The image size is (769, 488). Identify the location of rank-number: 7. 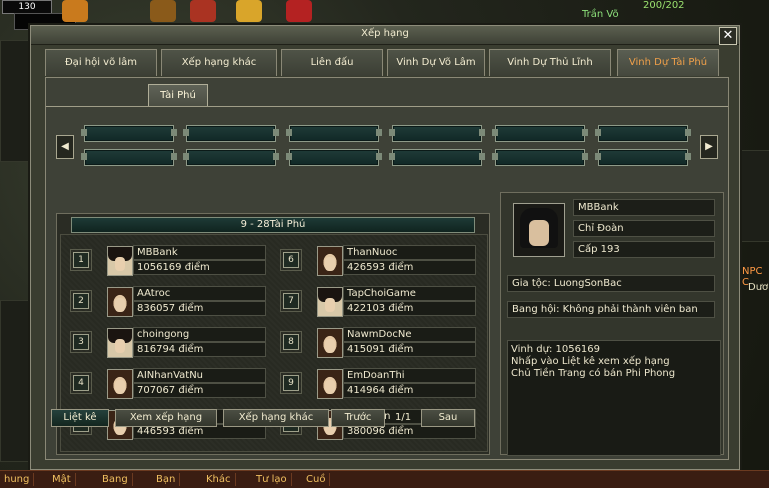
(291, 301).